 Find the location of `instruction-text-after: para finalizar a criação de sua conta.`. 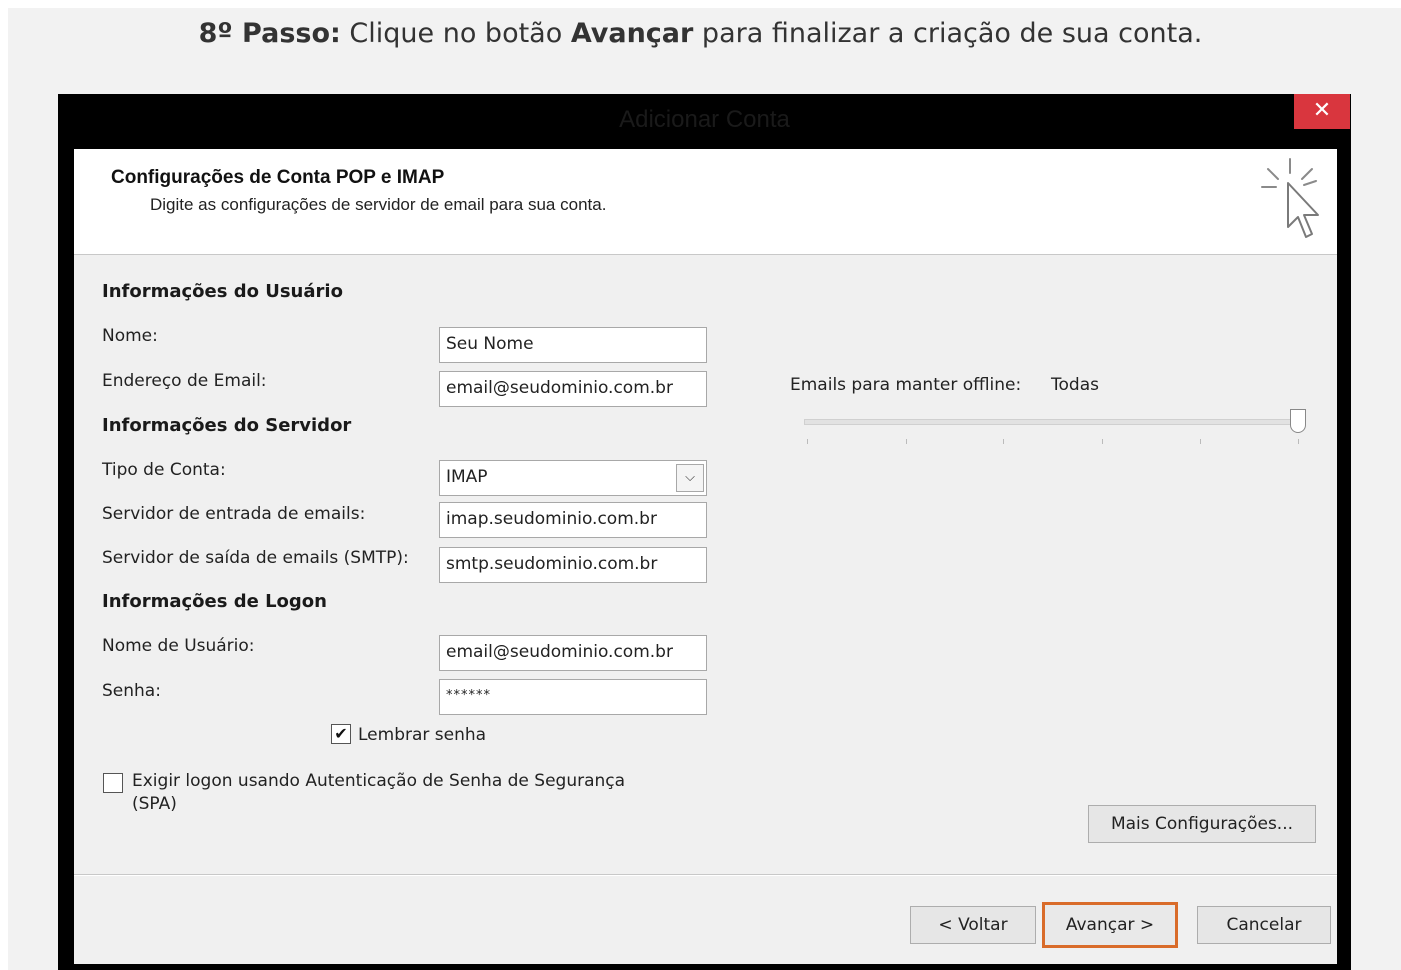

instruction-text-after: para finalizar a criação de sua conta. is located at coordinates (948, 33).